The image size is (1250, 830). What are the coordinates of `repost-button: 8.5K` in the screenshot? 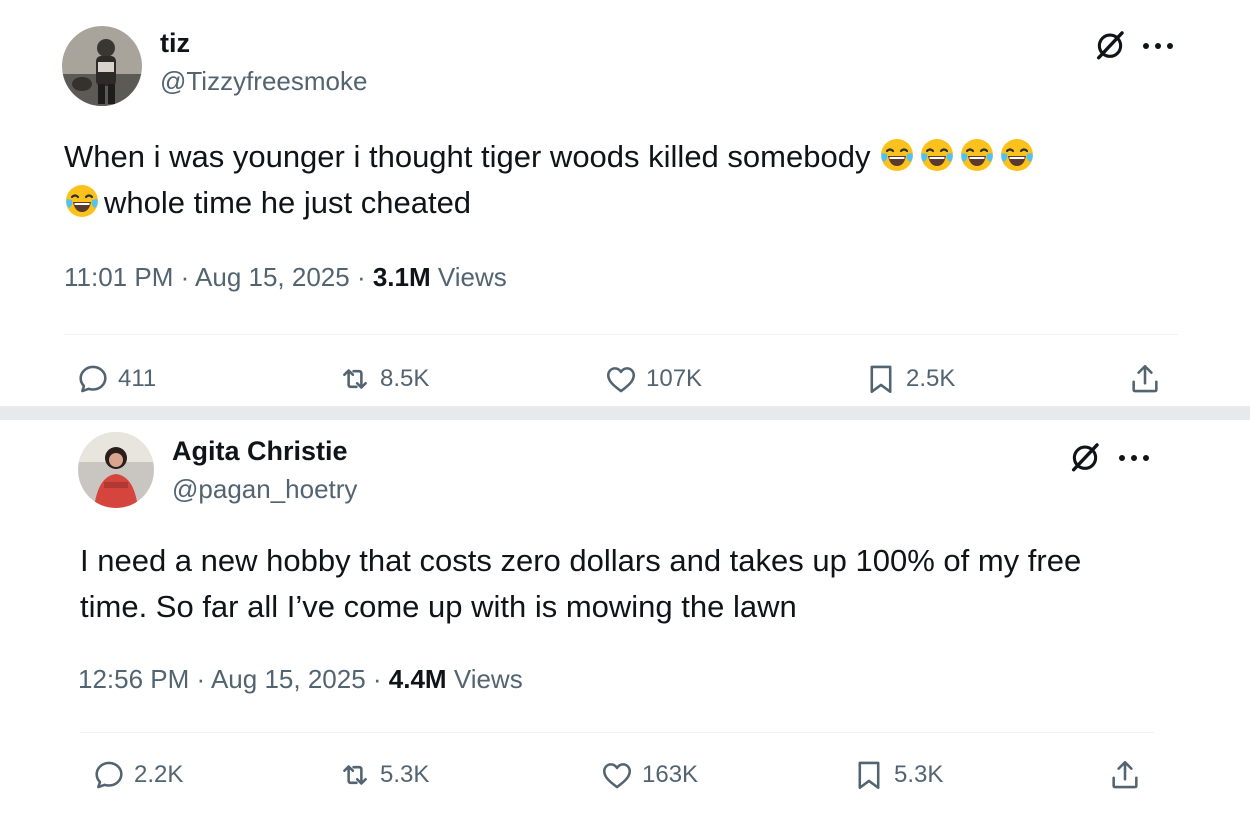 It's located at (383, 379).